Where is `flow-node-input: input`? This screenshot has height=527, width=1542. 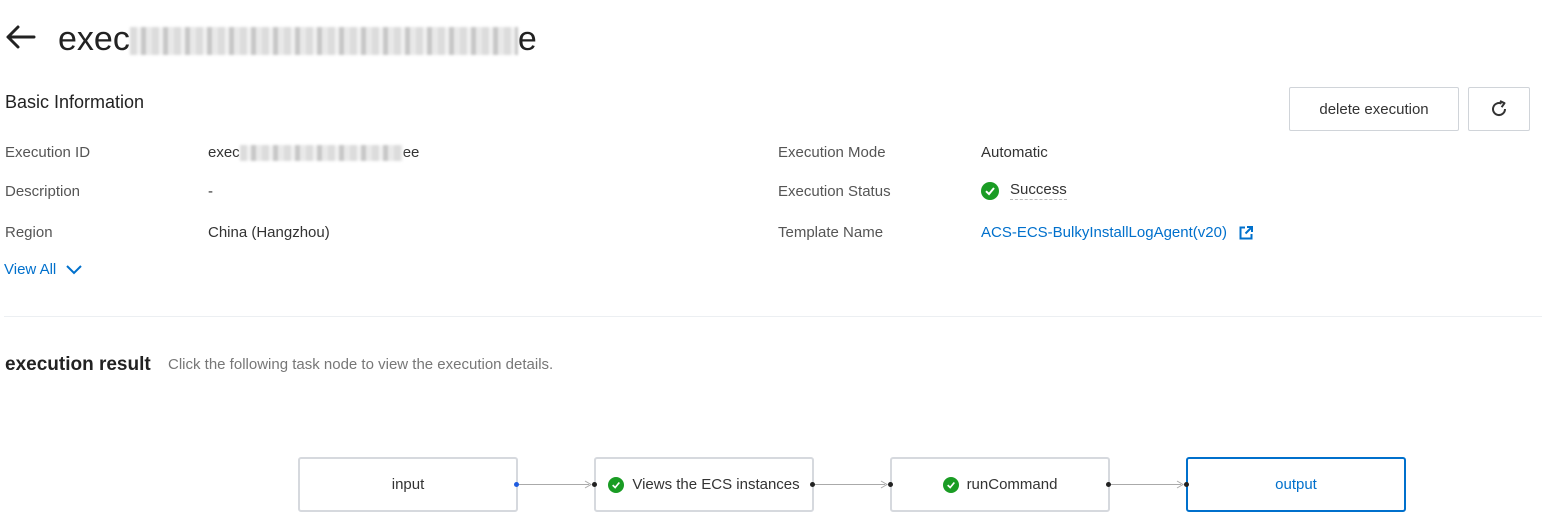 flow-node-input: input is located at coordinates (408, 484).